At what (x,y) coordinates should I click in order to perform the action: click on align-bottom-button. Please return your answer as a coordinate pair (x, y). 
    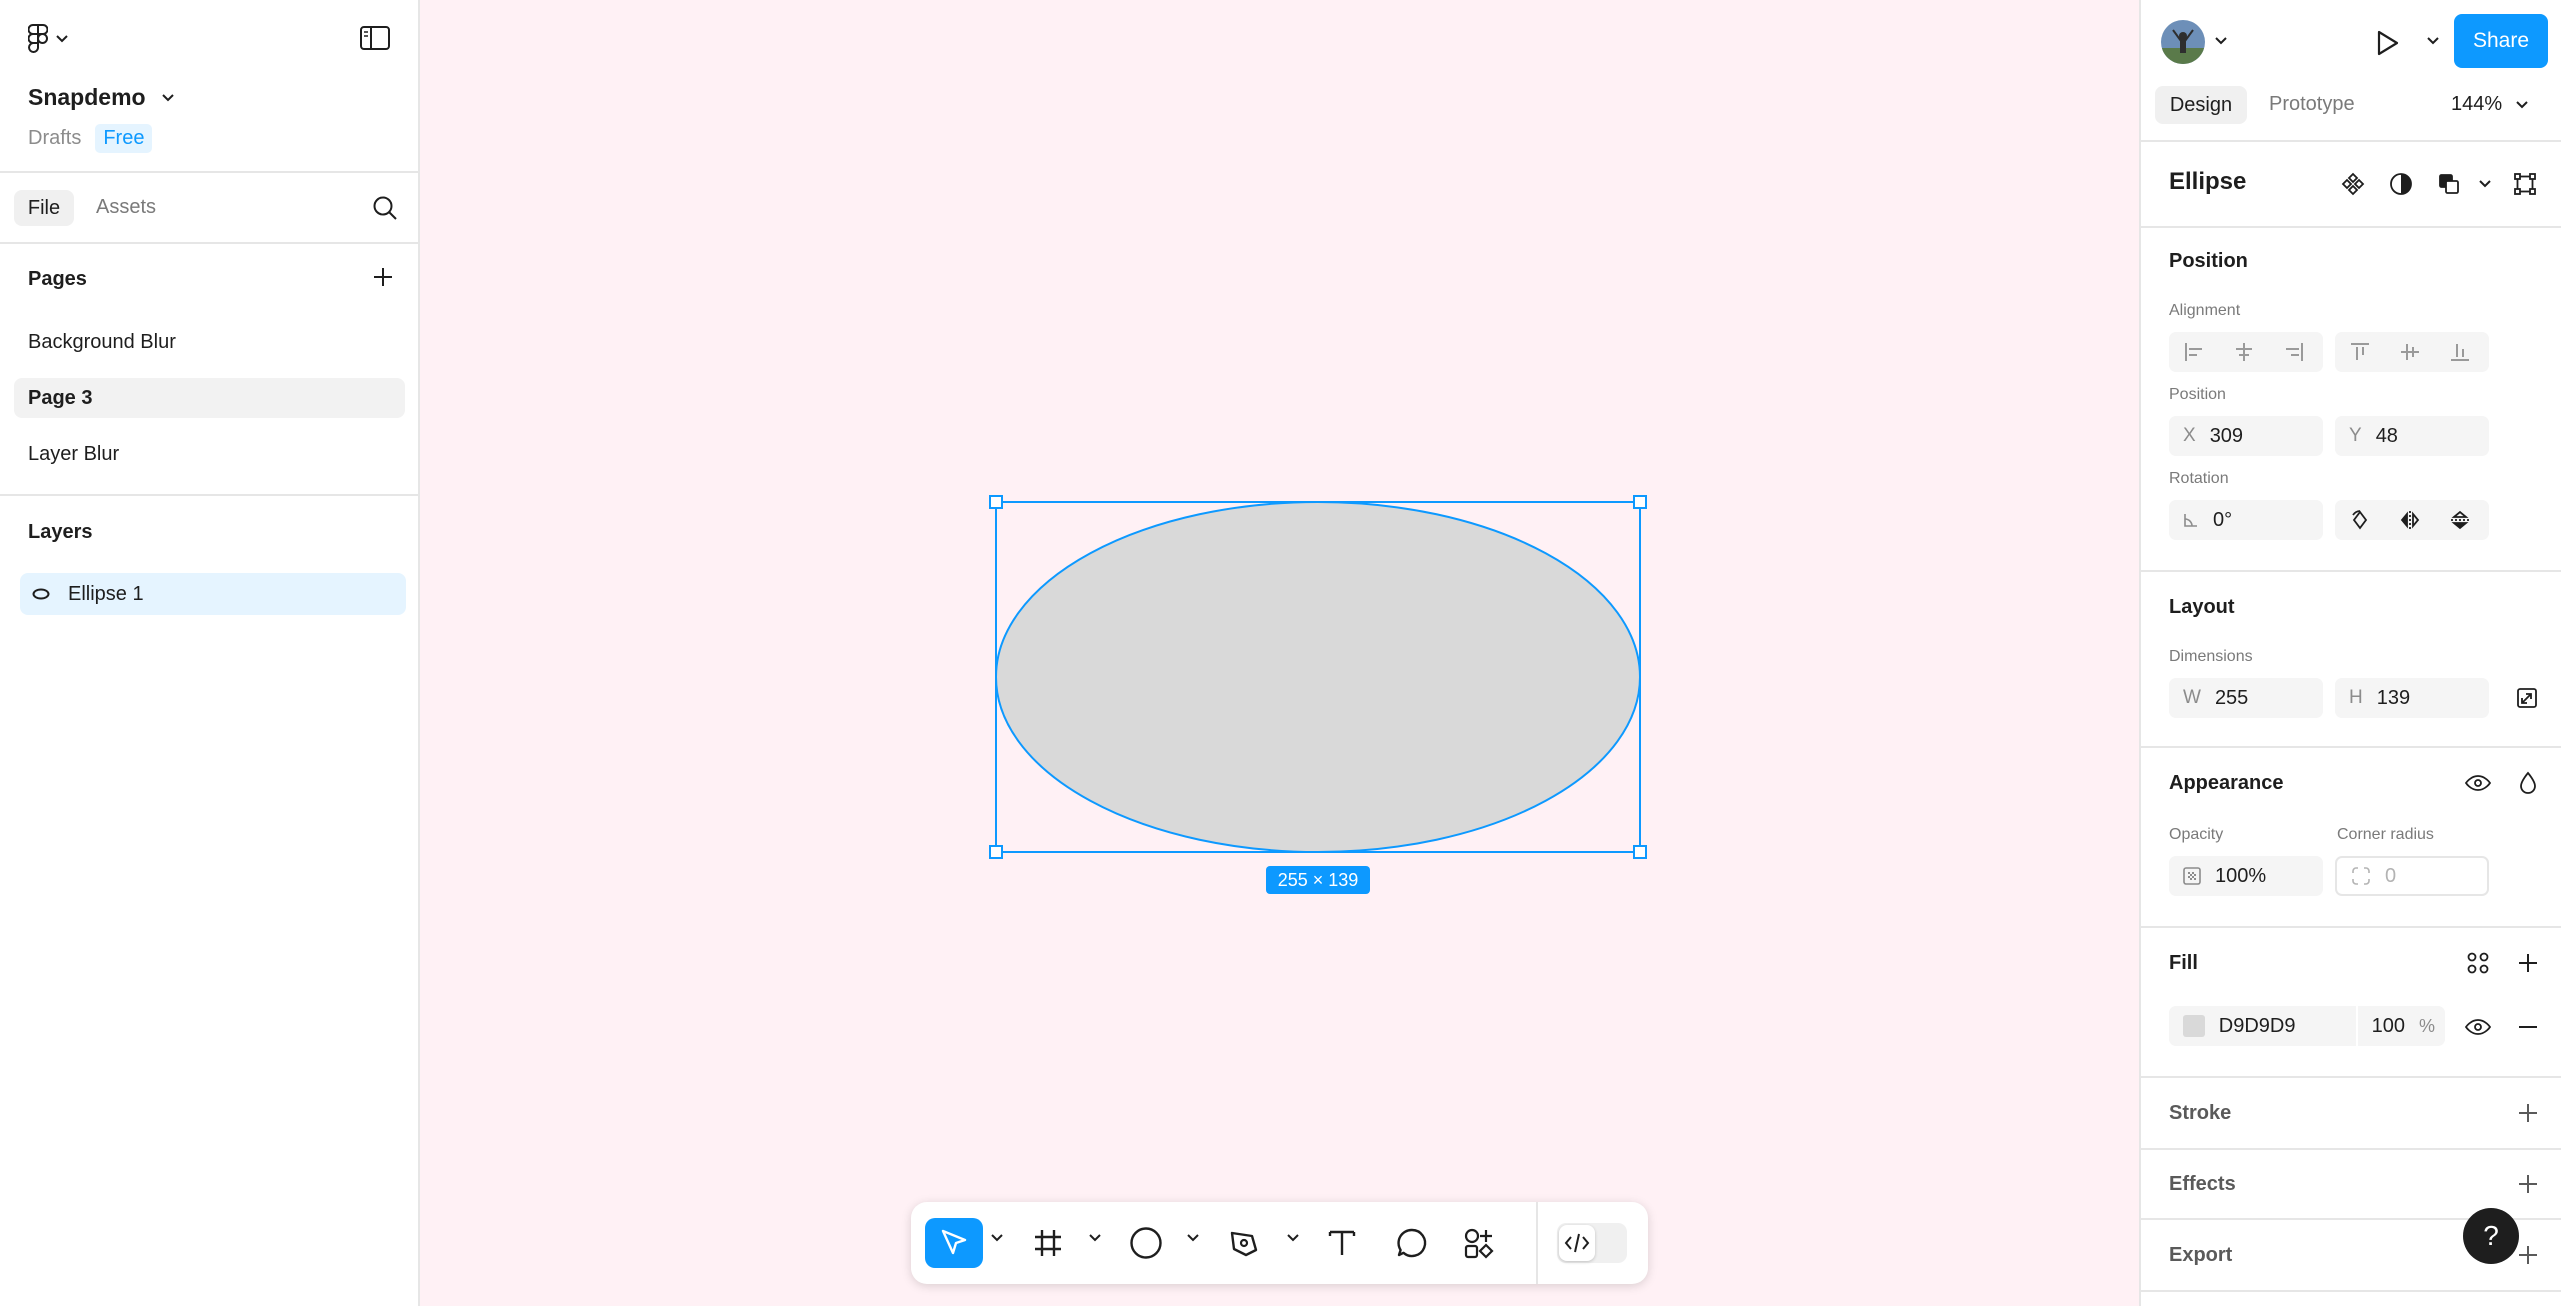
    Looking at the image, I should click on (2460, 352).